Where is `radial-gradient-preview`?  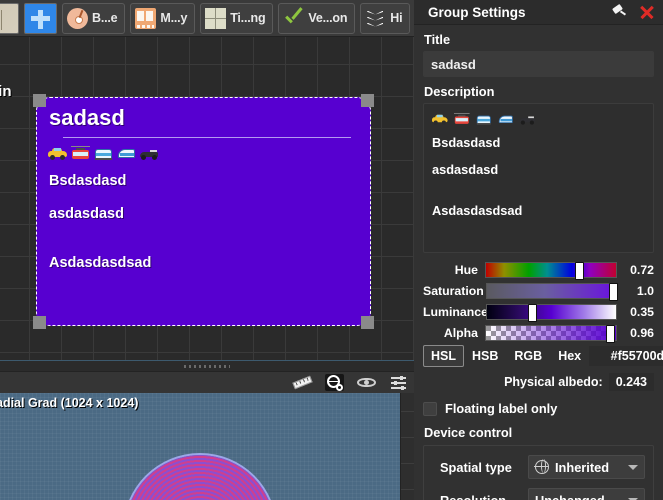 radial-gradient-preview is located at coordinates (200, 477).